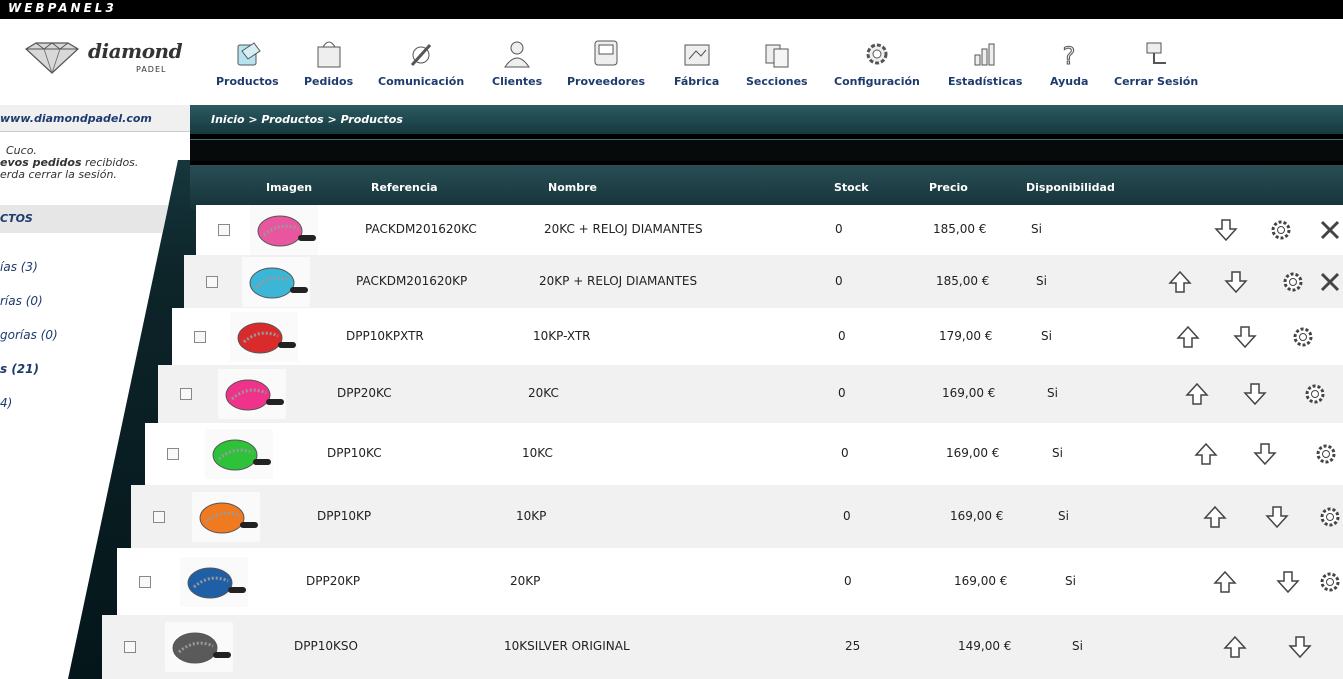 The height and width of the screenshot is (679, 1343). Describe the element at coordinates (247, 68) in the screenshot. I see `nav-item-products: Productos` at that location.